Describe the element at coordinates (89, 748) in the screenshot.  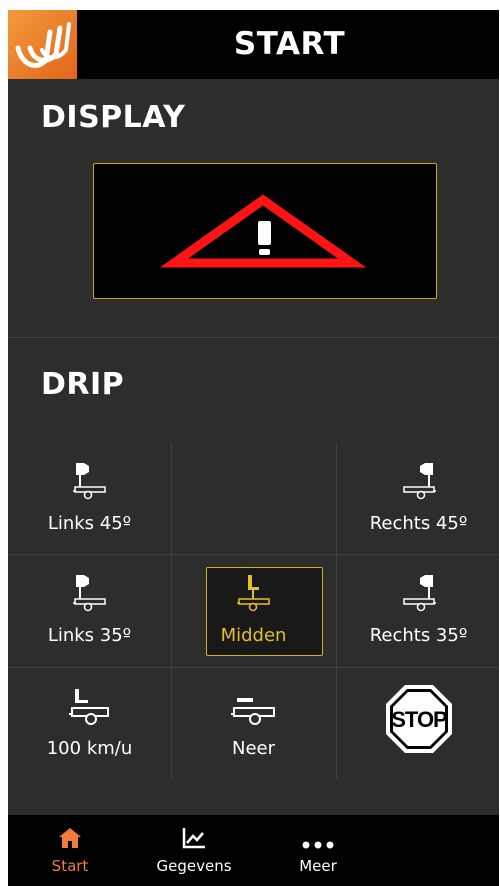
I see `button-label: 100 km/u` at that location.